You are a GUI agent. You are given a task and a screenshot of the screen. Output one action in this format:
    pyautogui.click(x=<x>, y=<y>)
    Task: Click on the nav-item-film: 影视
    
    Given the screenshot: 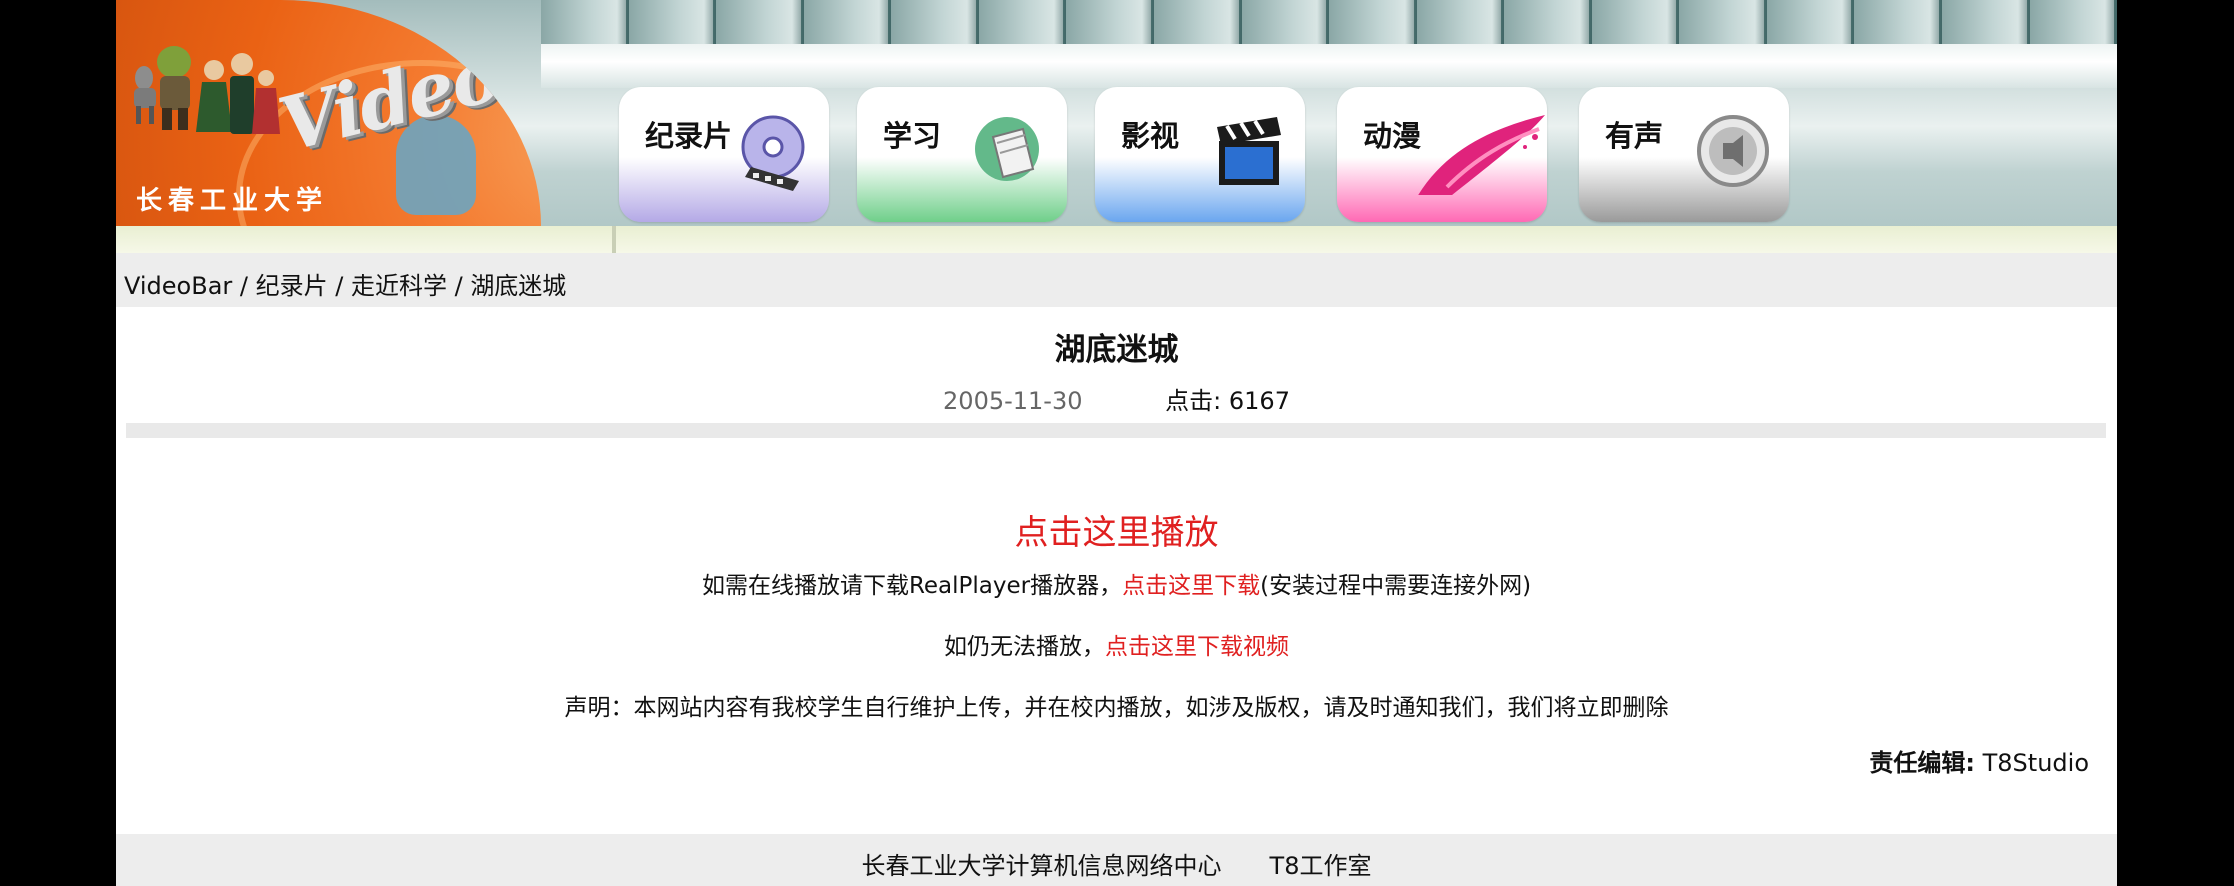 What is the action you would take?
    pyautogui.click(x=1200, y=154)
    